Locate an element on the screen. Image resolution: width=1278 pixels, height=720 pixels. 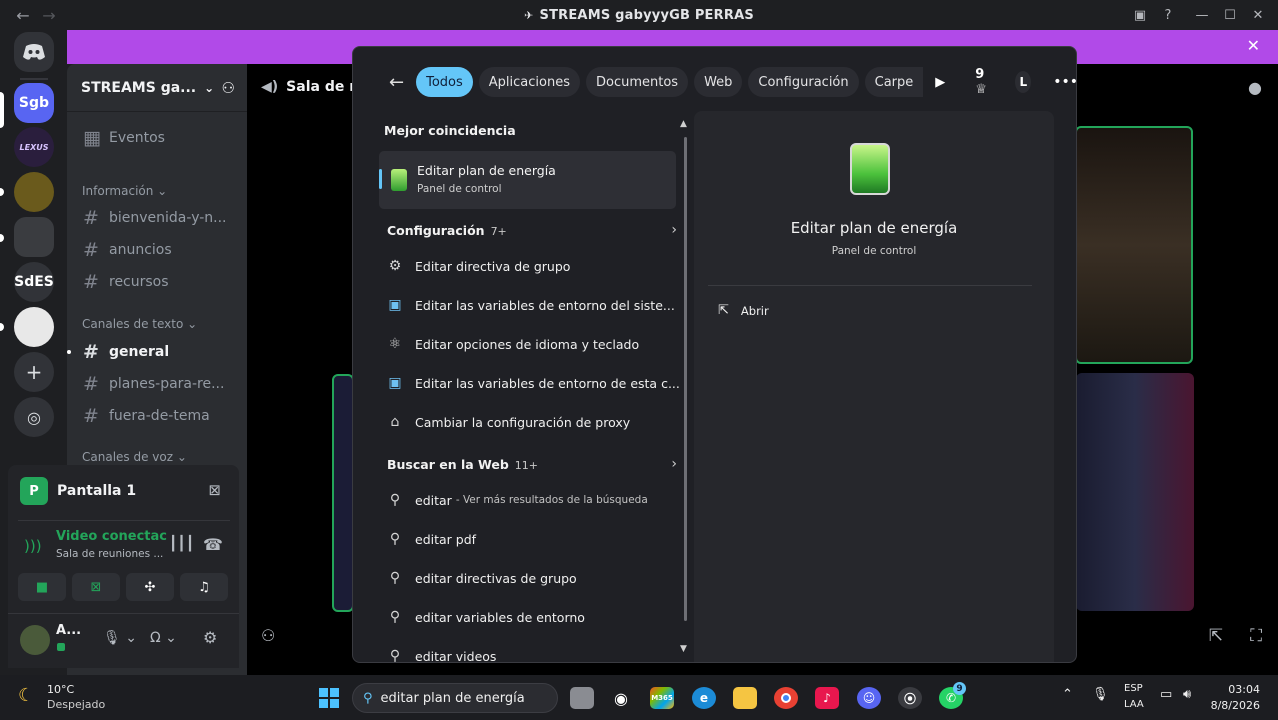
inbox-icon: ▣ is located at coordinates (1140, 15).